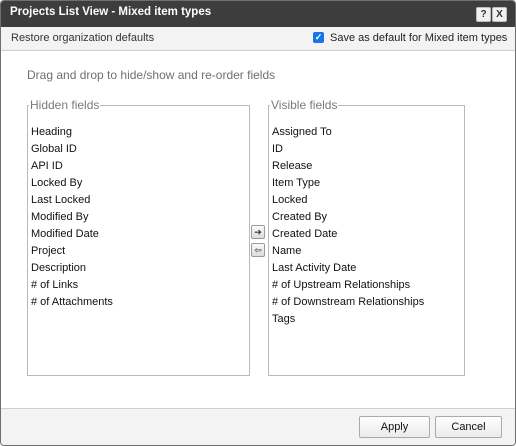  Describe the element at coordinates (368, 183) in the screenshot. I see `visible-field-item: Item Type` at that location.